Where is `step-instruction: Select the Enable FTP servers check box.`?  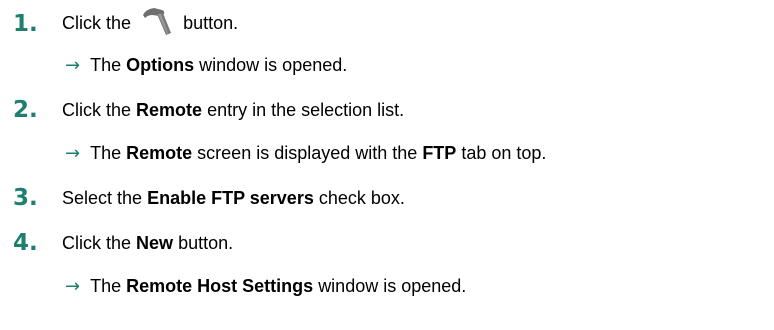
step-instruction: Select the Enable FTP servers check box. is located at coordinates (233, 198).